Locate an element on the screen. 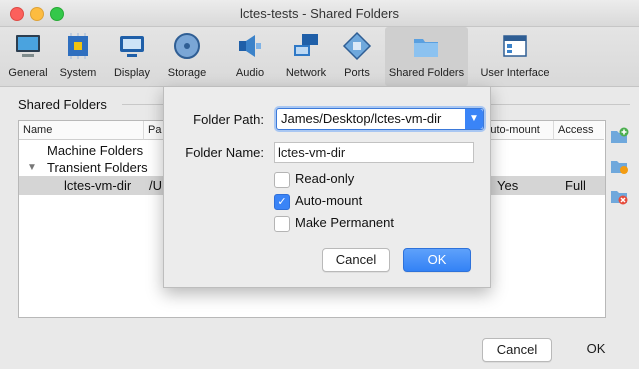 The width and height of the screenshot is (639, 369). disk-icon is located at coordinates (187, 46).